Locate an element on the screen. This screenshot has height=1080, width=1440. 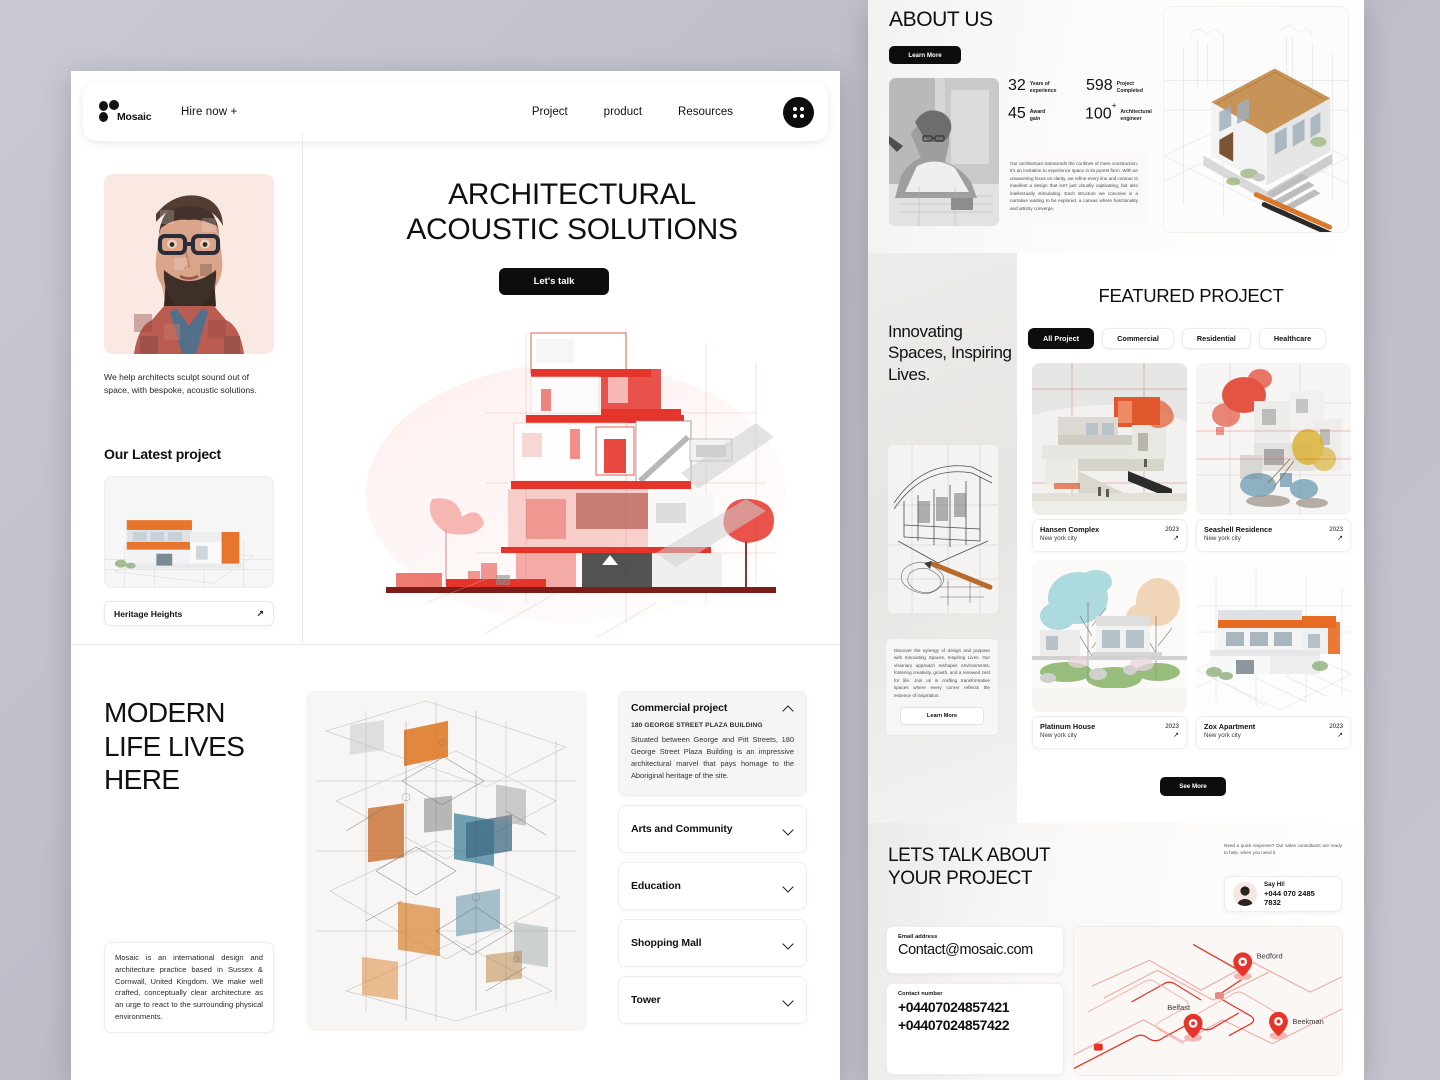
project-title-row: Platinum House 2023 is located at coordinates (1109, 726).